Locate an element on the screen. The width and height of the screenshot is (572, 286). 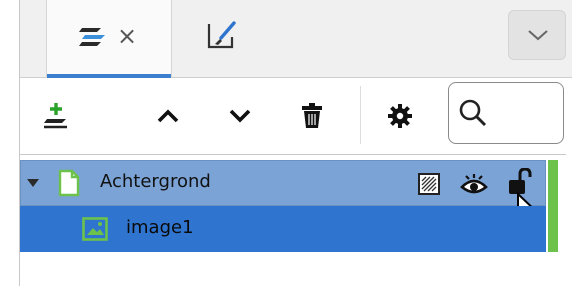
eye-icon is located at coordinates (474, 184).